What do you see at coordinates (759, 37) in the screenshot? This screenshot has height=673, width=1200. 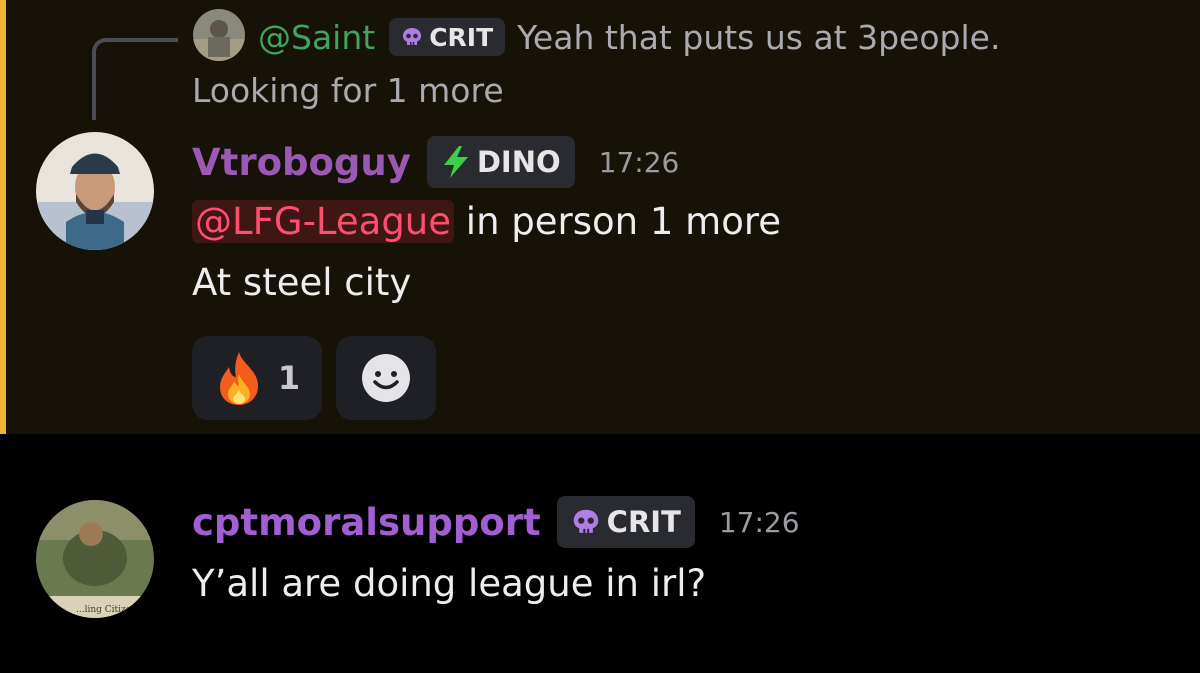 I see `reply-text-line1: Yeah that puts us at 3people.` at bounding box center [759, 37].